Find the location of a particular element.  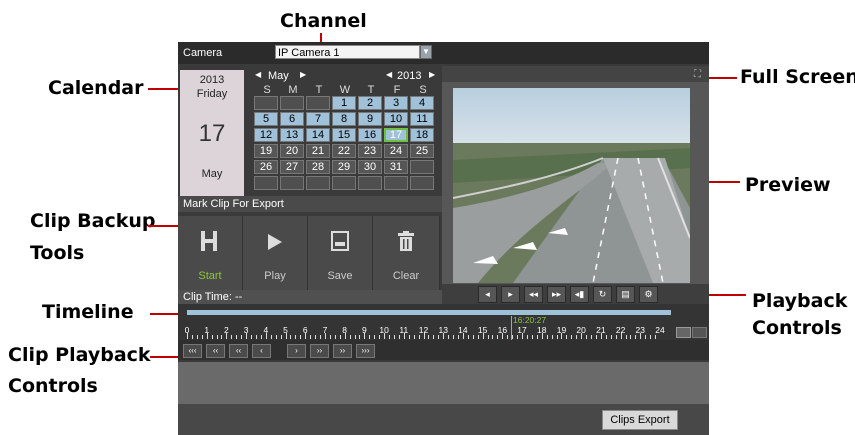

playback-control-button: ◂◂ is located at coordinates (533, 294).